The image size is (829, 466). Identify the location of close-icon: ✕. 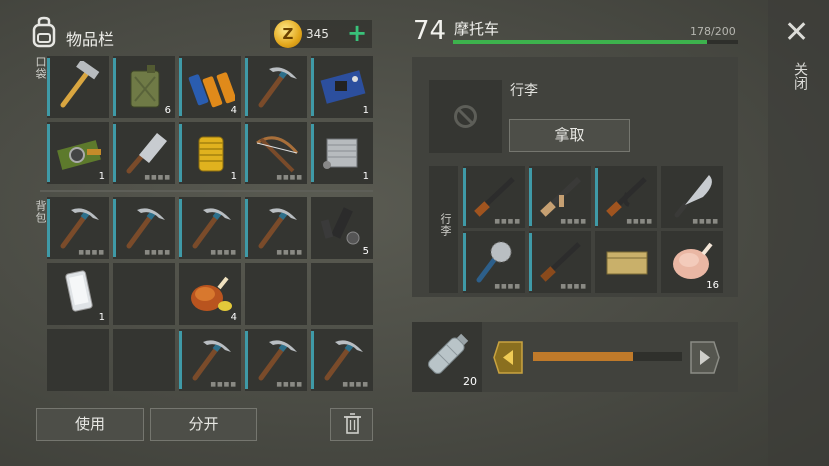
(796, 33).